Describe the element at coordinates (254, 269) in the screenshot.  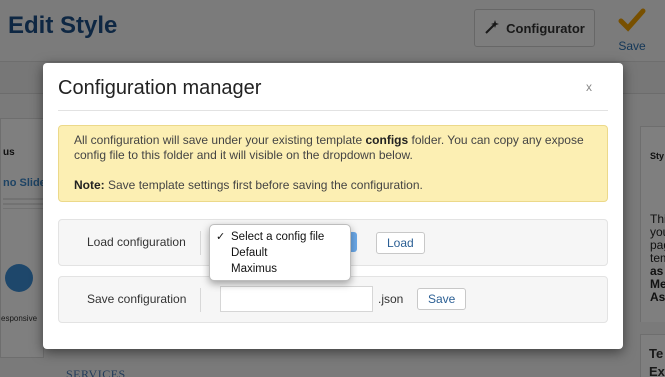
I see `option-label: Maximus` at that location.